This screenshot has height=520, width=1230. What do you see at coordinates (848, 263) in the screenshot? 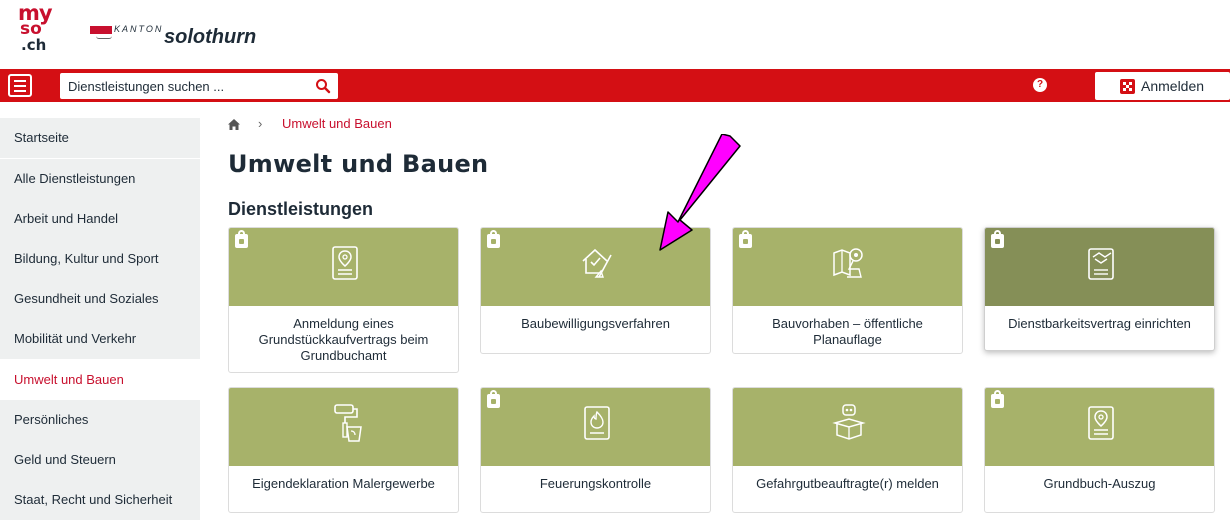
I see `map-view-icon` at bounding box center [848, 263].